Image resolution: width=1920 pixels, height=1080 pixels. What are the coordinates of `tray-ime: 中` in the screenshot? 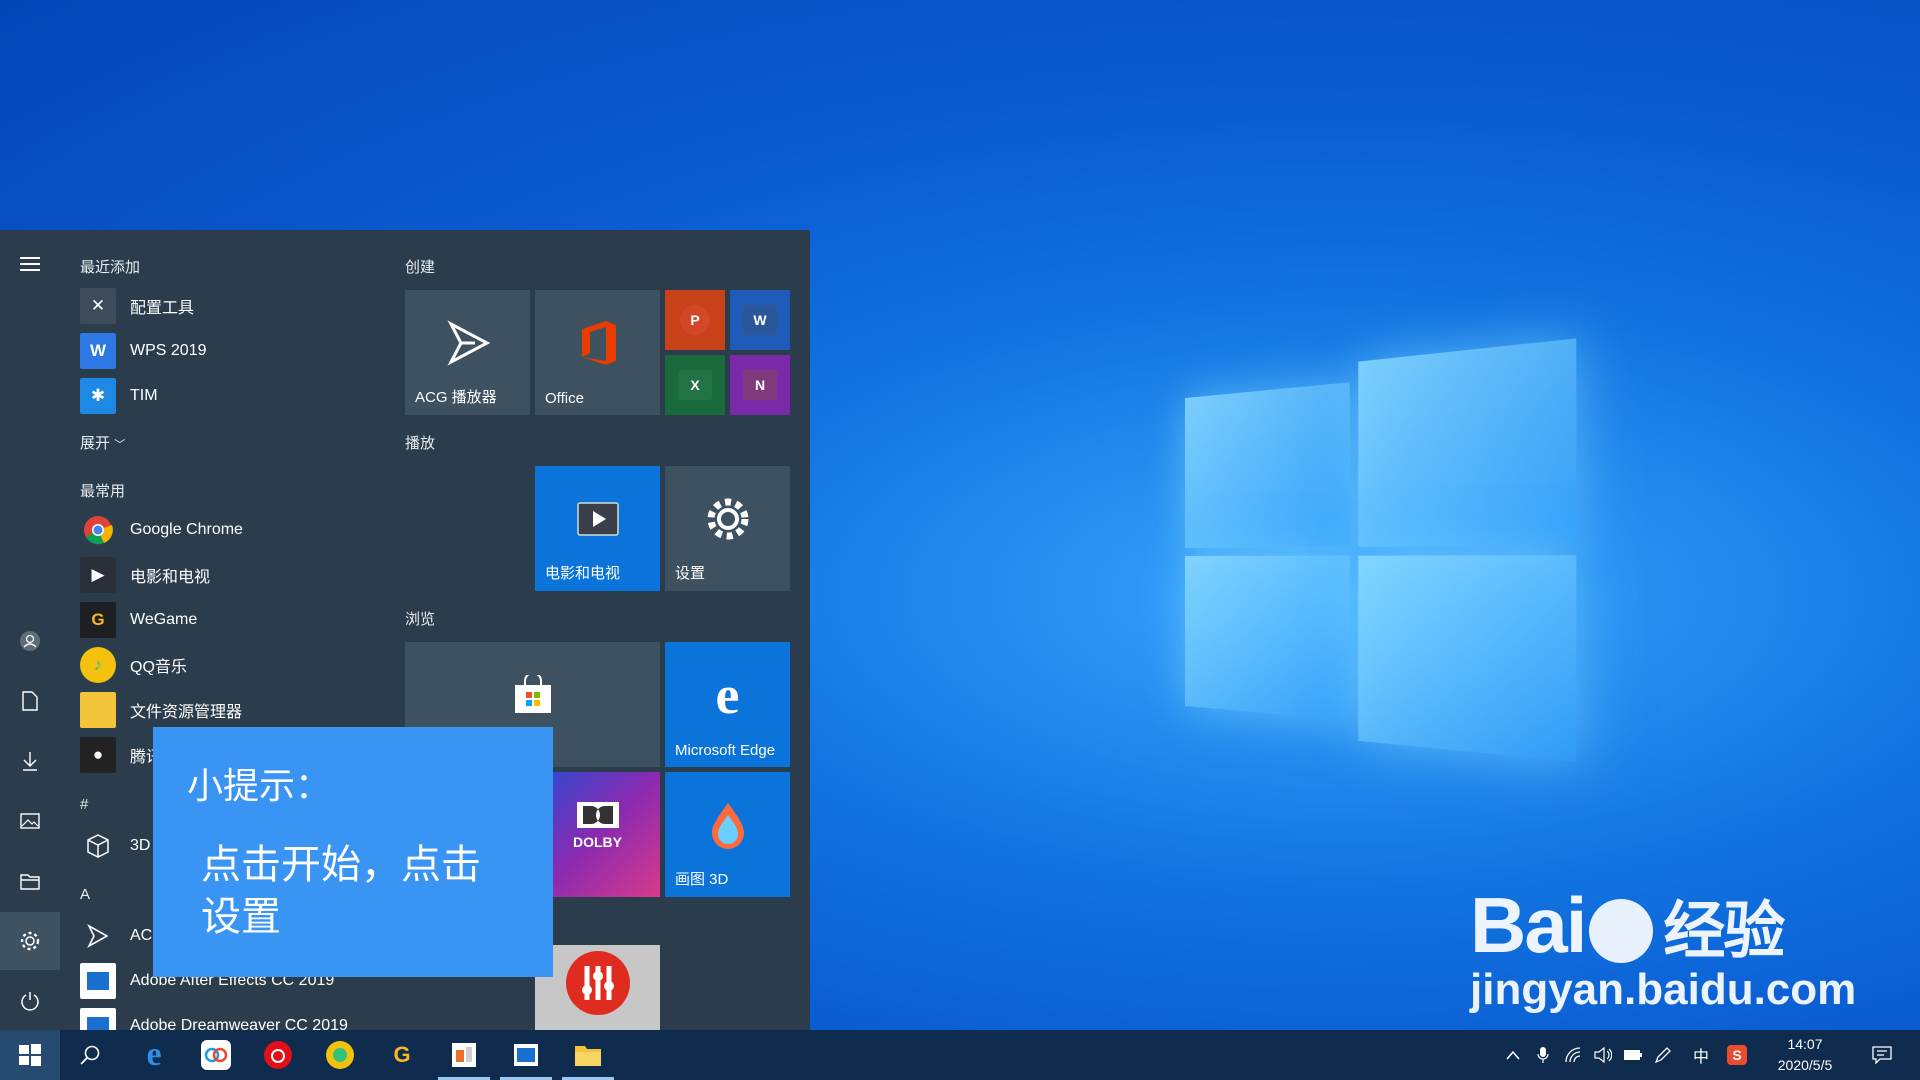 It's located at (1701, 1055).